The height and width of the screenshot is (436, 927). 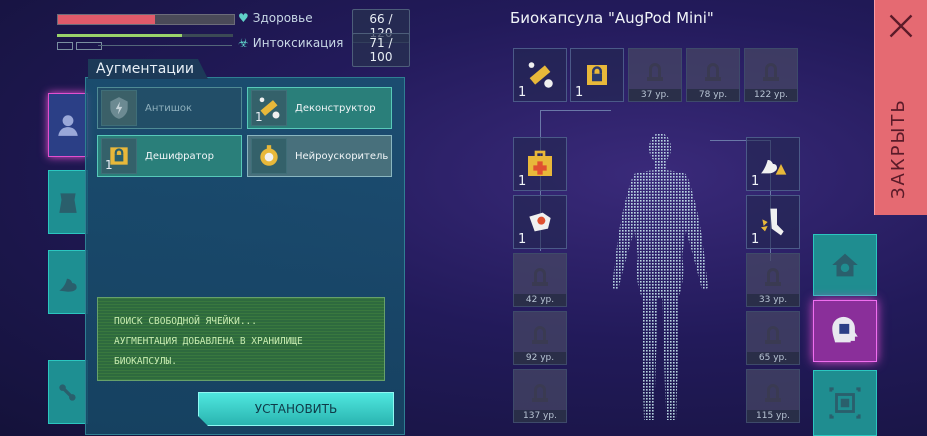 I want to click on capsule-slot-top-2: 1, so click(x=597, y=75).